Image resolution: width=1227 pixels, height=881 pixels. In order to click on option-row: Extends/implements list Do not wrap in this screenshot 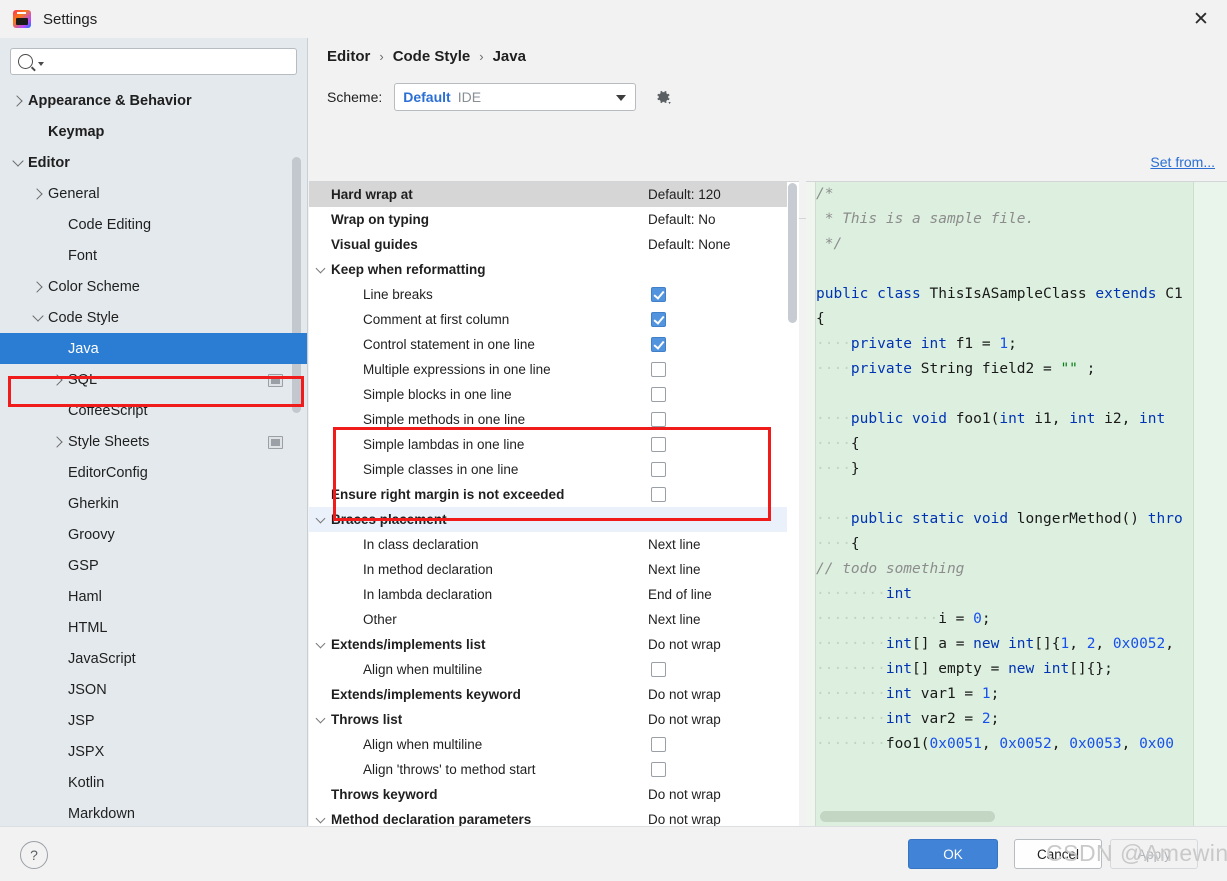, I will do `click(554, 644)`.